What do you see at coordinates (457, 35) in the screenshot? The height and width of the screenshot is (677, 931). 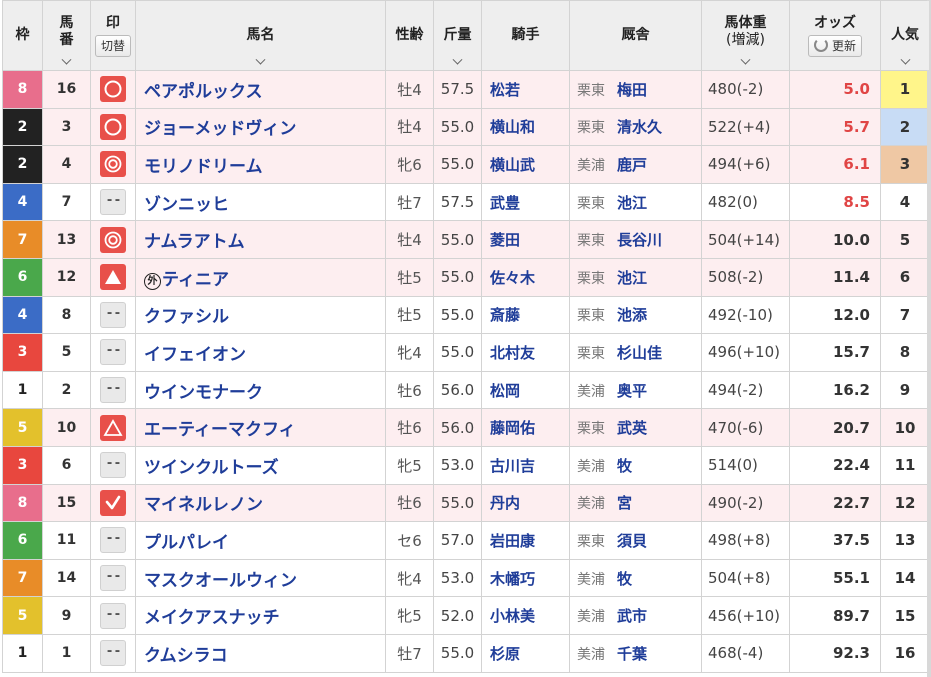 I see `header-kinryo: 斤量` at bounding box center [457, 35].